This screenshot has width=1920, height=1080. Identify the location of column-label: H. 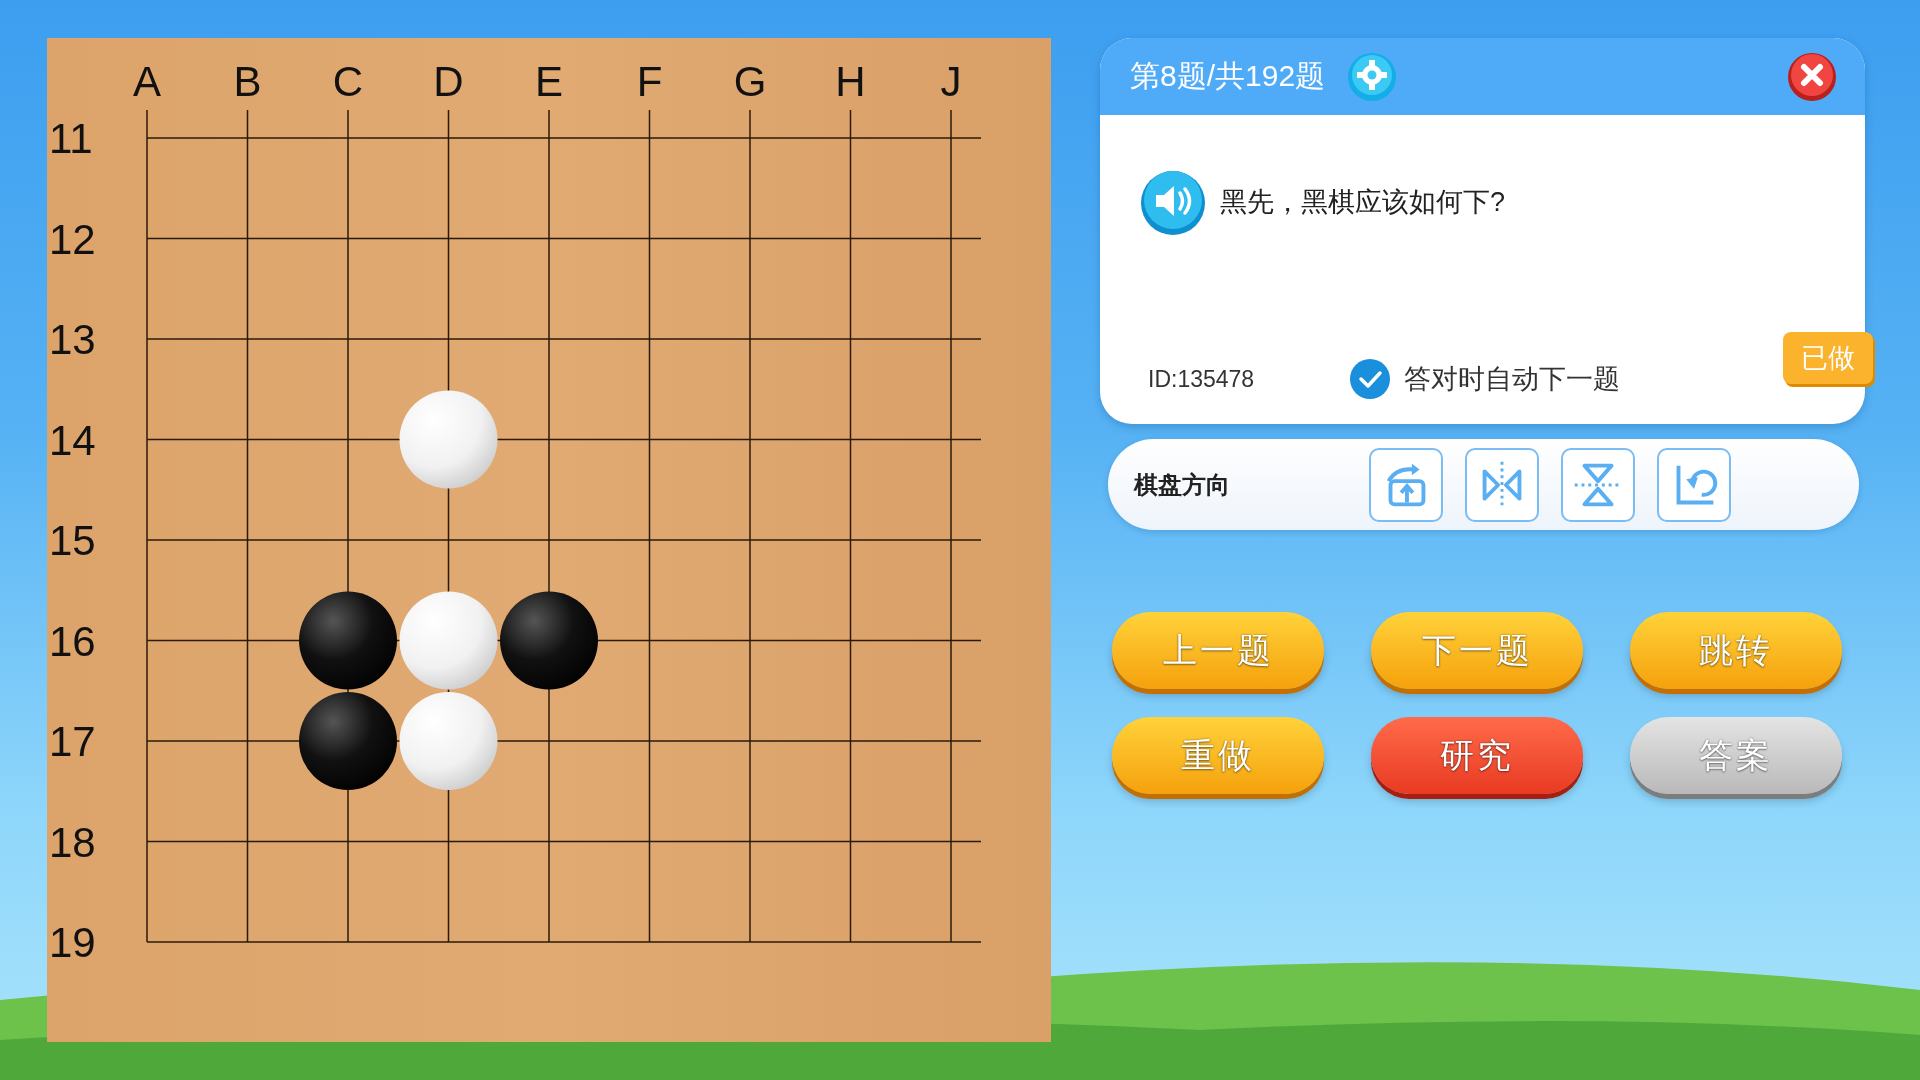
(850, 81).